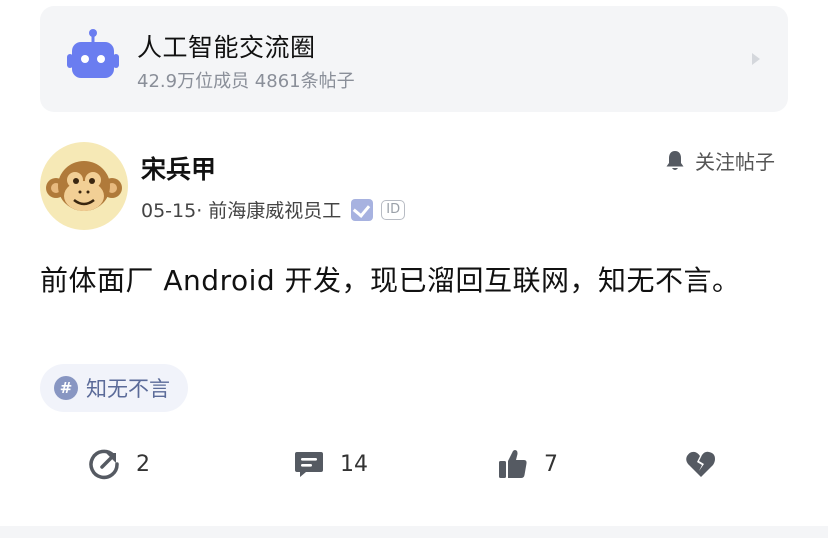 Image resolution: width=828 pixels, height=538 pixels. What do you see at coordinates (390, 280) in the screenshot?
I see `post-content: 前体面厂 Android 开发，现已溜回互联网，知无不言。` at bounding box center [390, 280].